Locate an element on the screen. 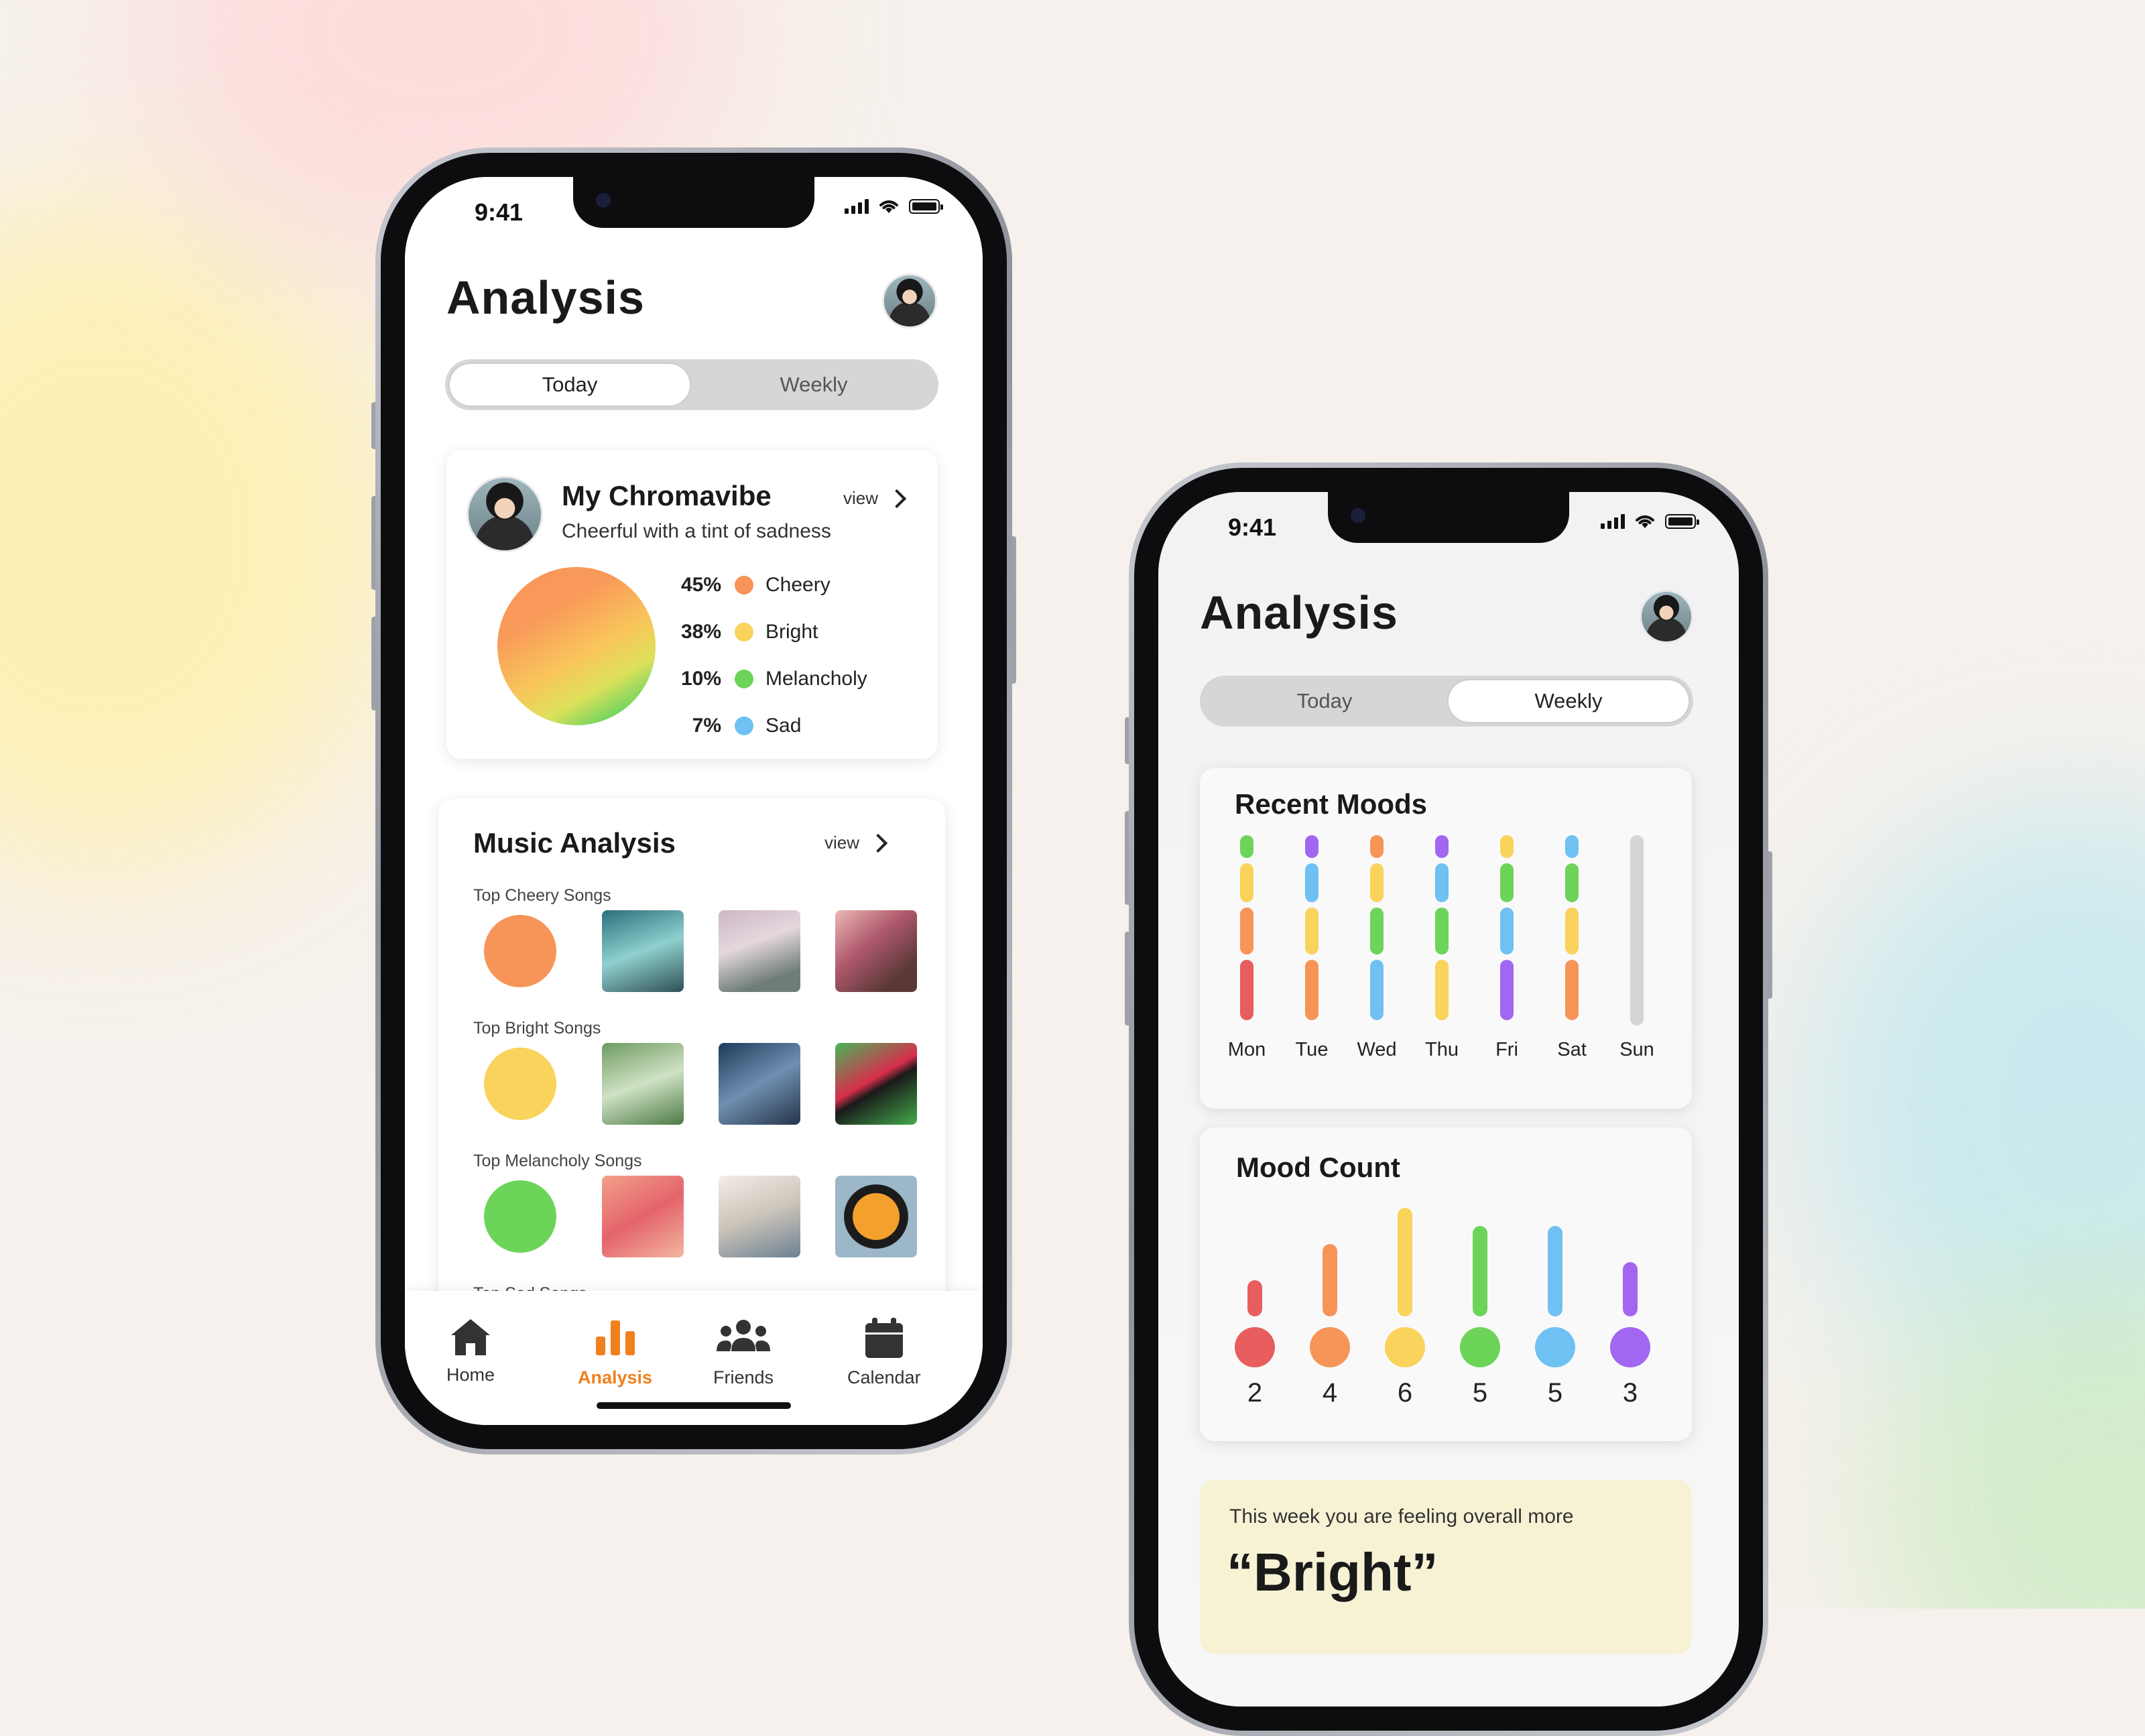 This screenshot has width=2145, height=1736. tab-calendar: Calendar is located at coordinates (884, 1352).